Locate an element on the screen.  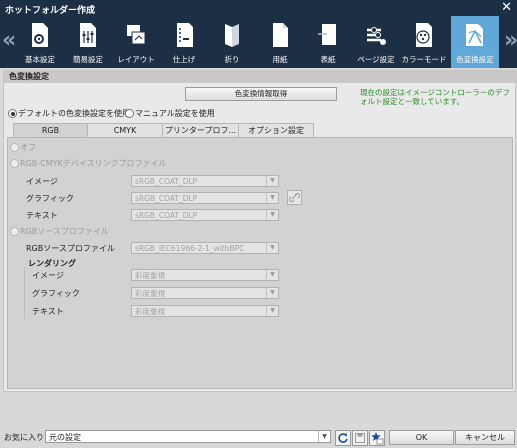
rendering-graphic-select: 彩度重視 ▼ is located at coordinates (205, 293).